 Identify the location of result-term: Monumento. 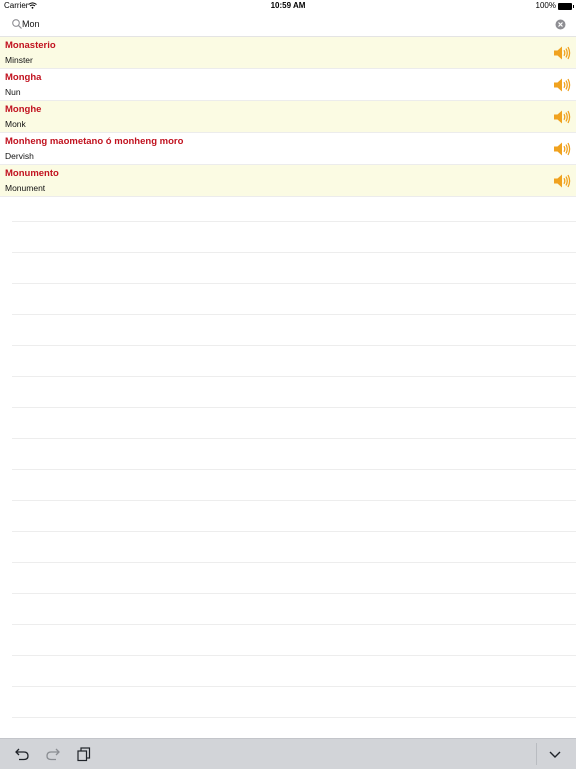
(32, 173).